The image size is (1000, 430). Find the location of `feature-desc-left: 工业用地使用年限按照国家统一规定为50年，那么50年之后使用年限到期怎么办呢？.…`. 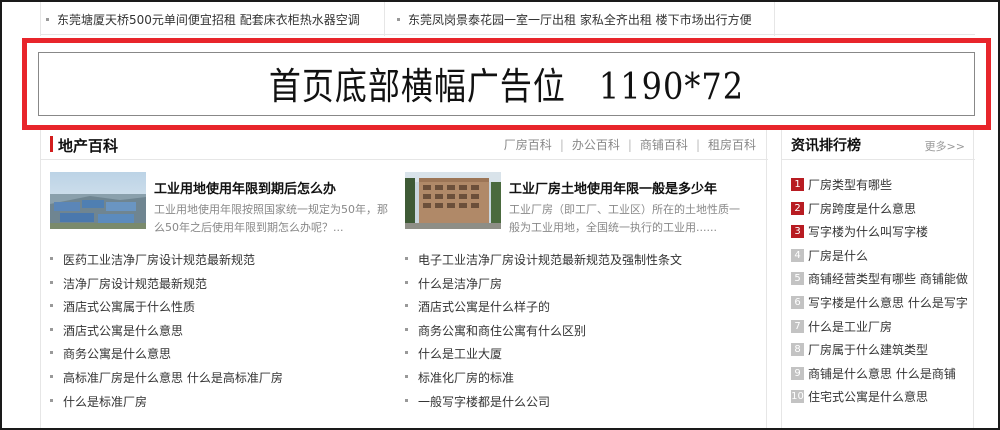

feature-desc-left: 工业用地使用年限按照国家统一规定为50年，那么50年之后使用年限到期怎么办呢？.… is located at coordinates (271, 218).